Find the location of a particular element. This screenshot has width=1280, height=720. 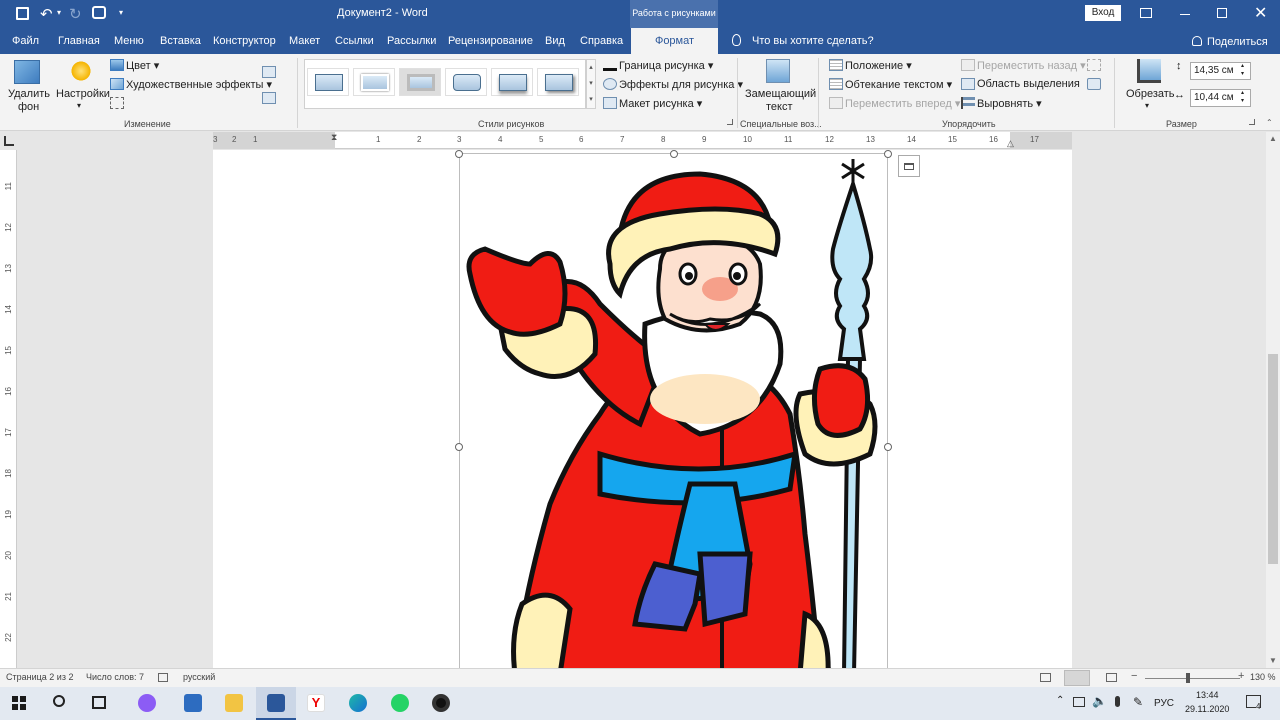

crop-button: Обрезать is located at coordinates (1150, 94).